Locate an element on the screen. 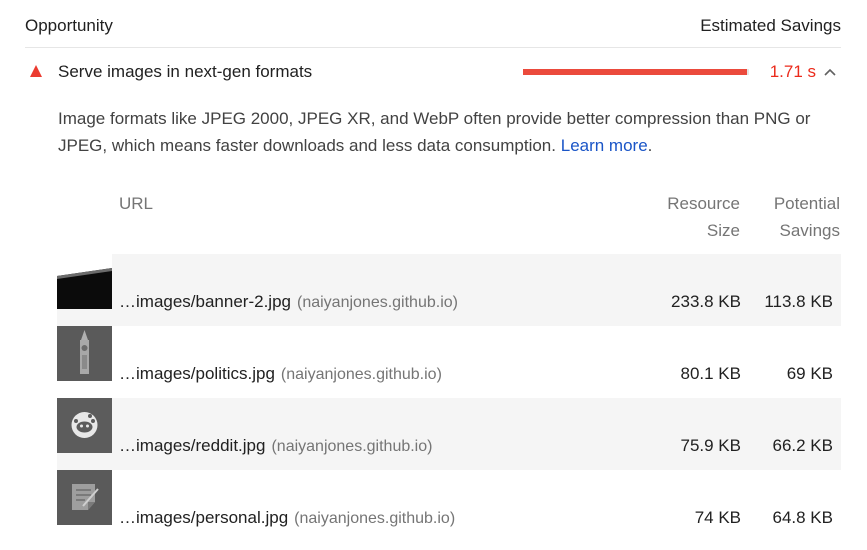 Image resolution: width=867 pixels, height=550 pixels. savings-value: 1.71 s is located at coordinates (792, 71).